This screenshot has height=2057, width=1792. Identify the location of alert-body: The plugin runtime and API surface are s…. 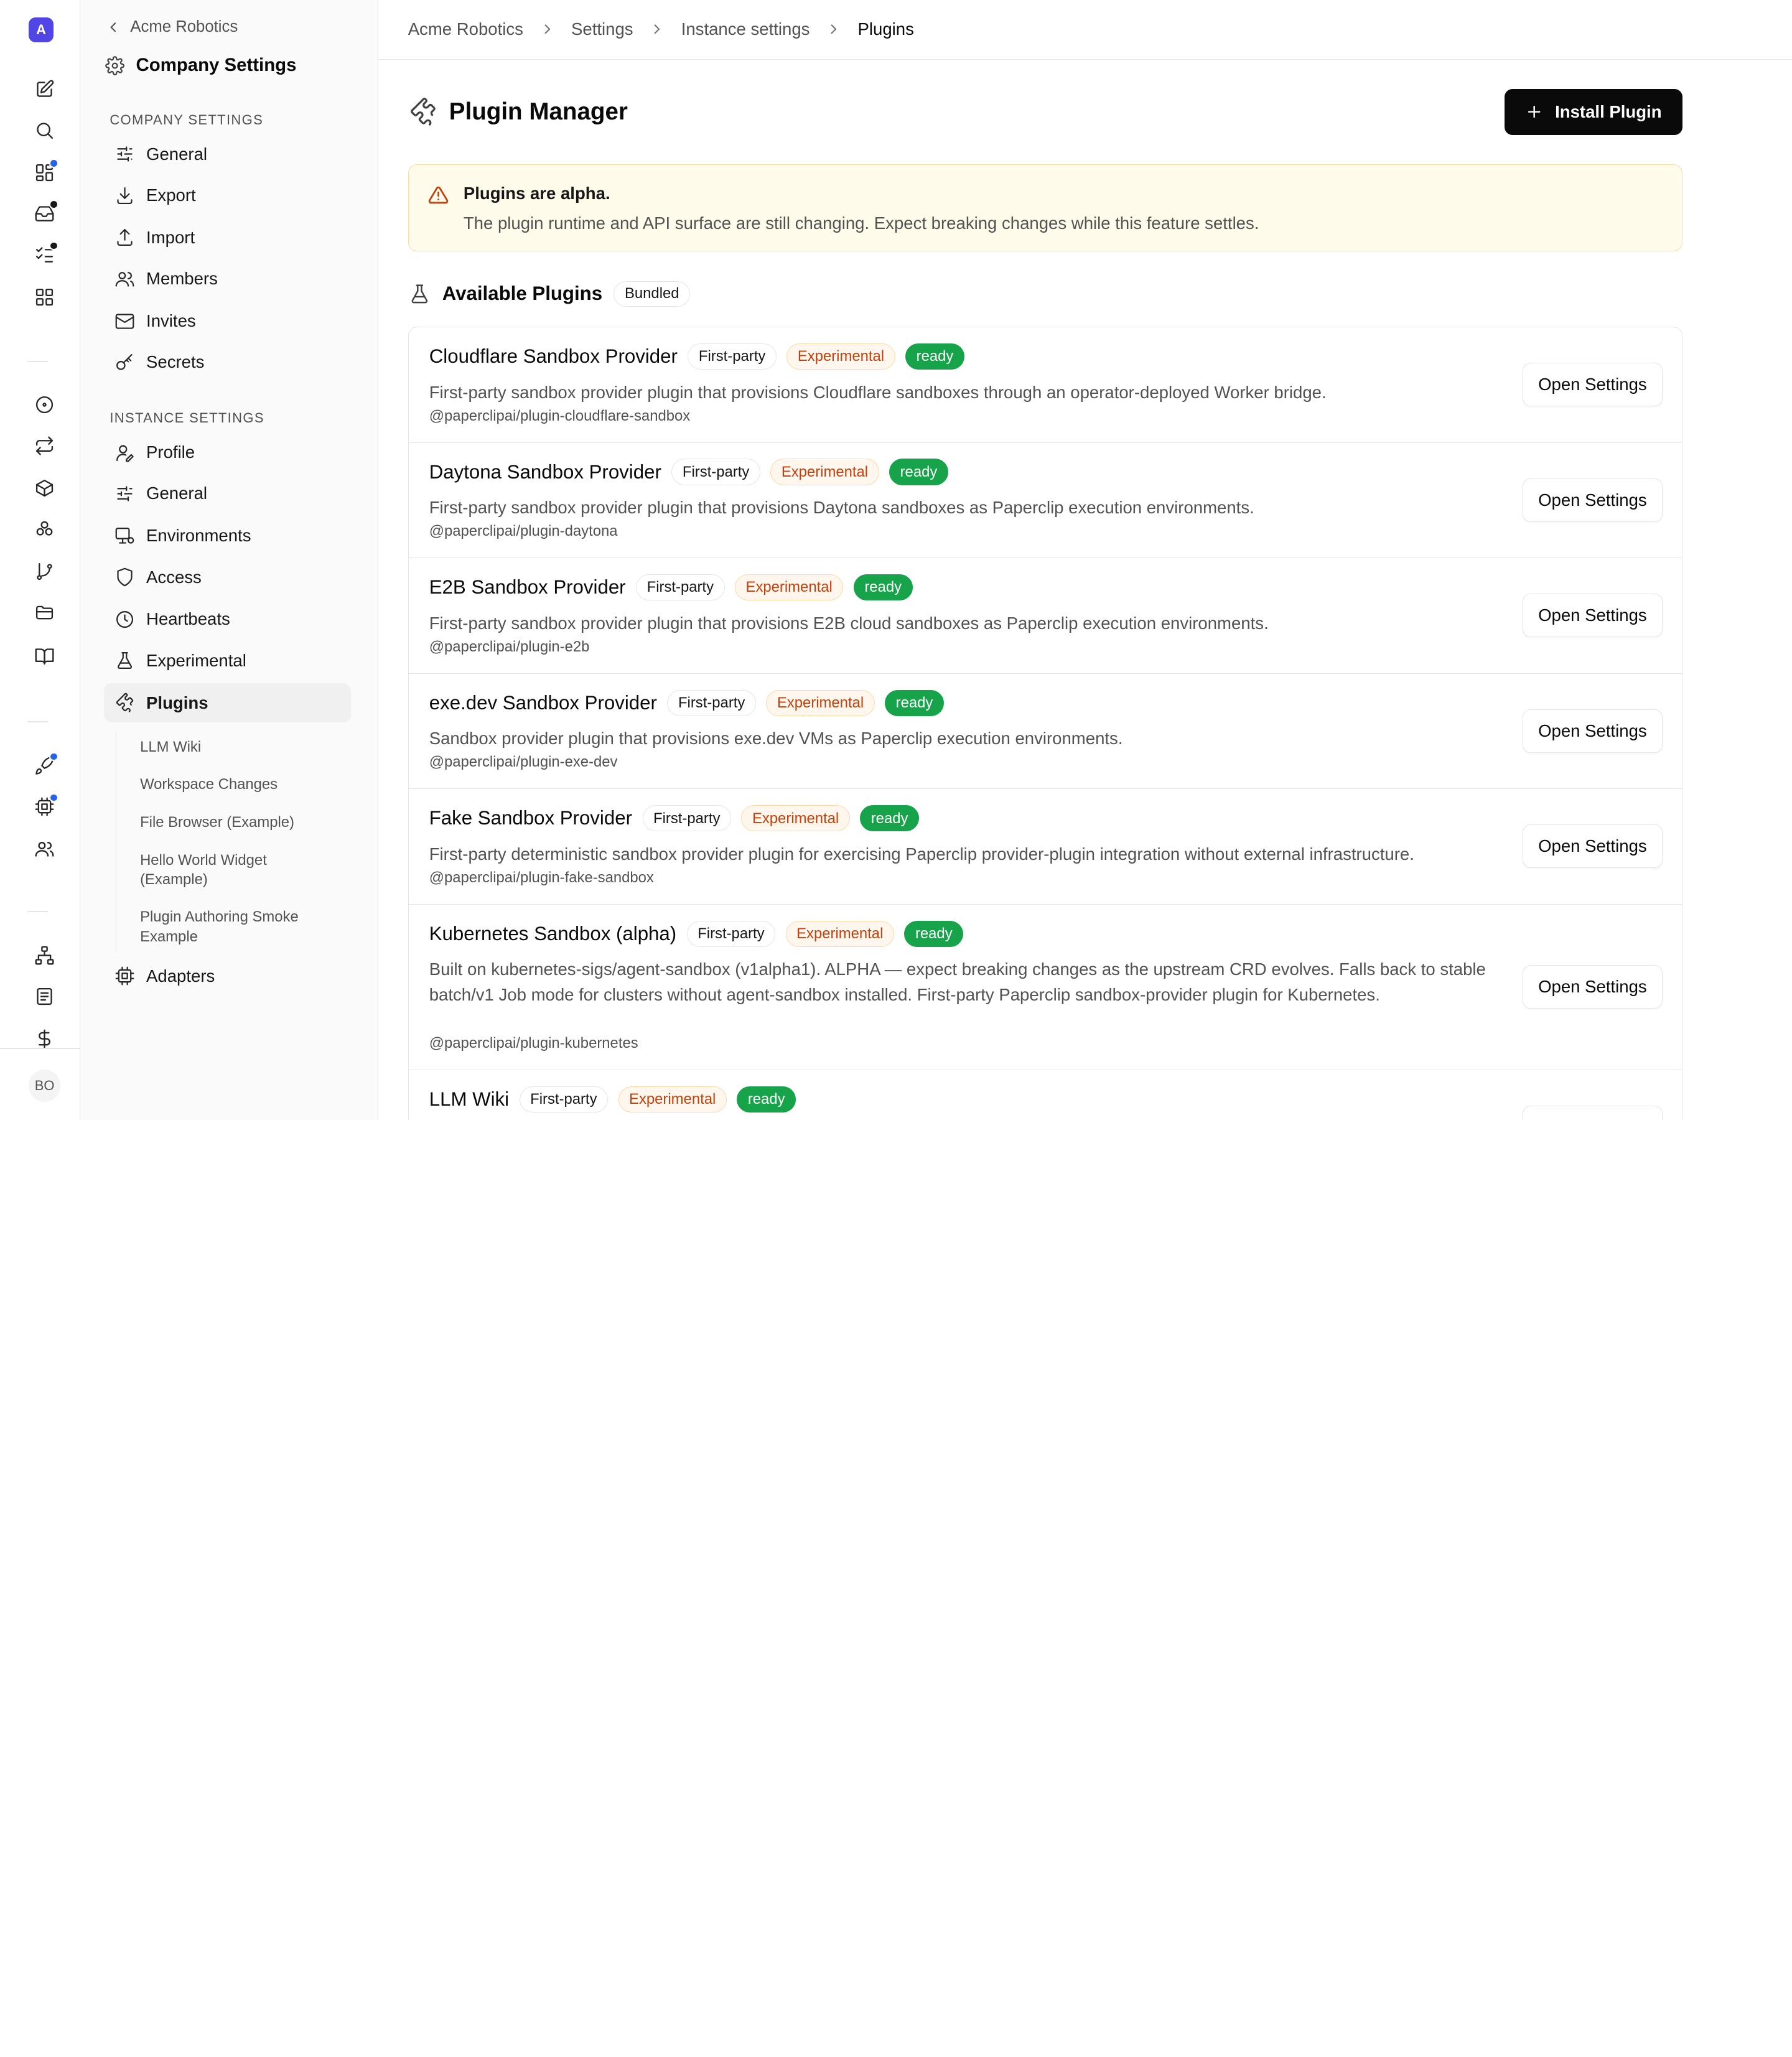
(861, 223).